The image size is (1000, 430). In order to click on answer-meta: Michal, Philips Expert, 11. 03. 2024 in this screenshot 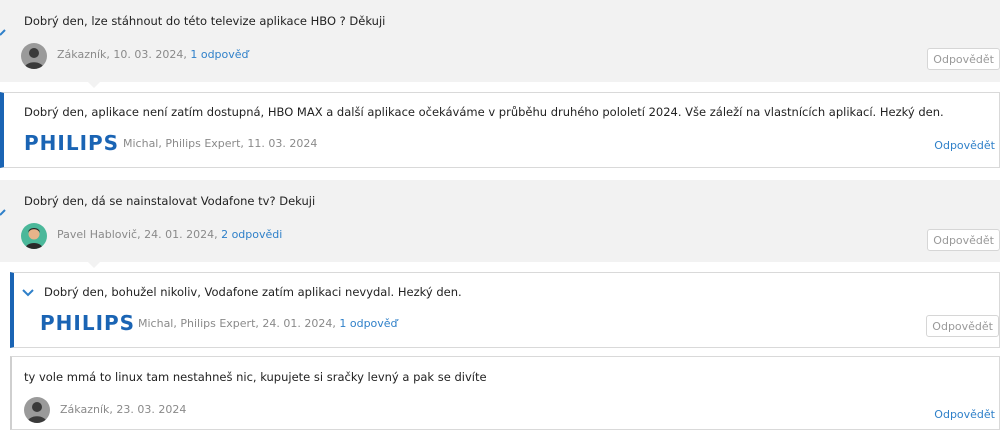, I will do `click(220, 143)`.